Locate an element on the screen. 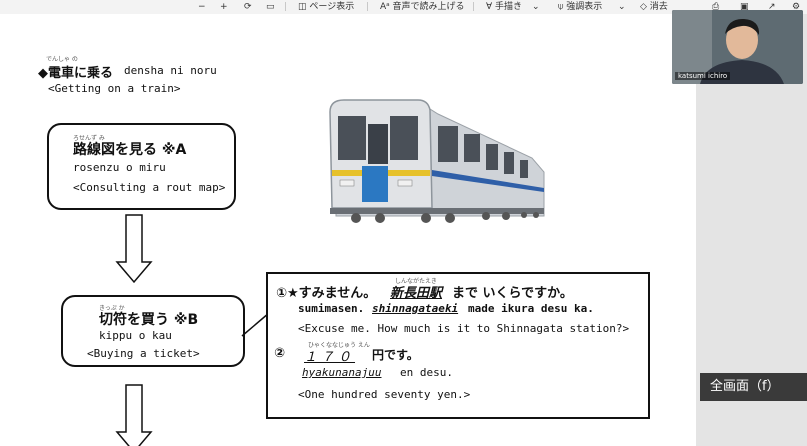 This screenshot has width=807, height=446. draw-icon: ∀ is located at coordinates (491, 7).